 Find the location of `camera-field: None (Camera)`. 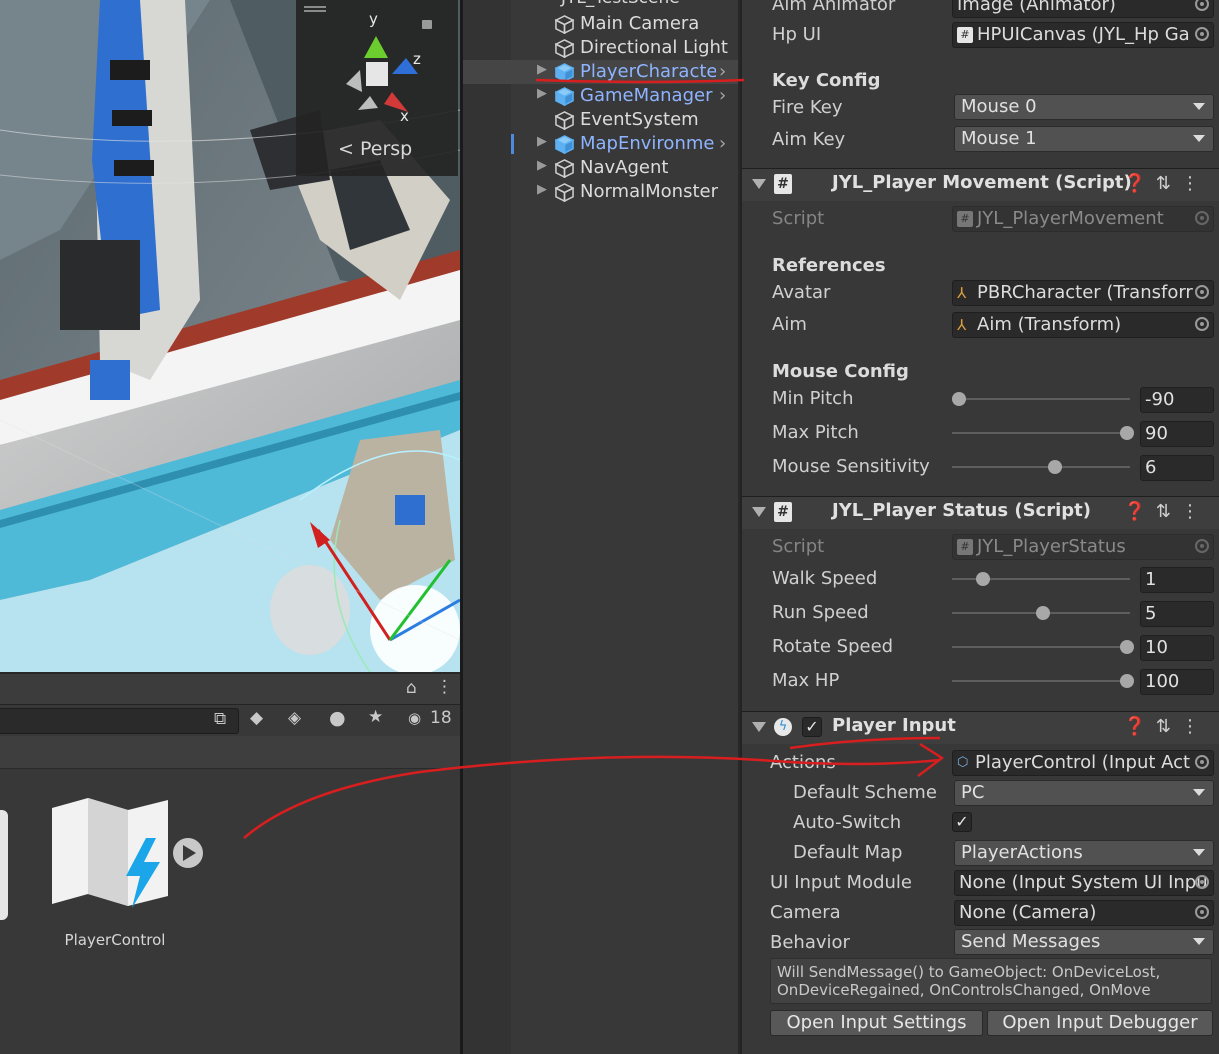

camera-field: None (Camera) is located at coordinates (1084, 913).